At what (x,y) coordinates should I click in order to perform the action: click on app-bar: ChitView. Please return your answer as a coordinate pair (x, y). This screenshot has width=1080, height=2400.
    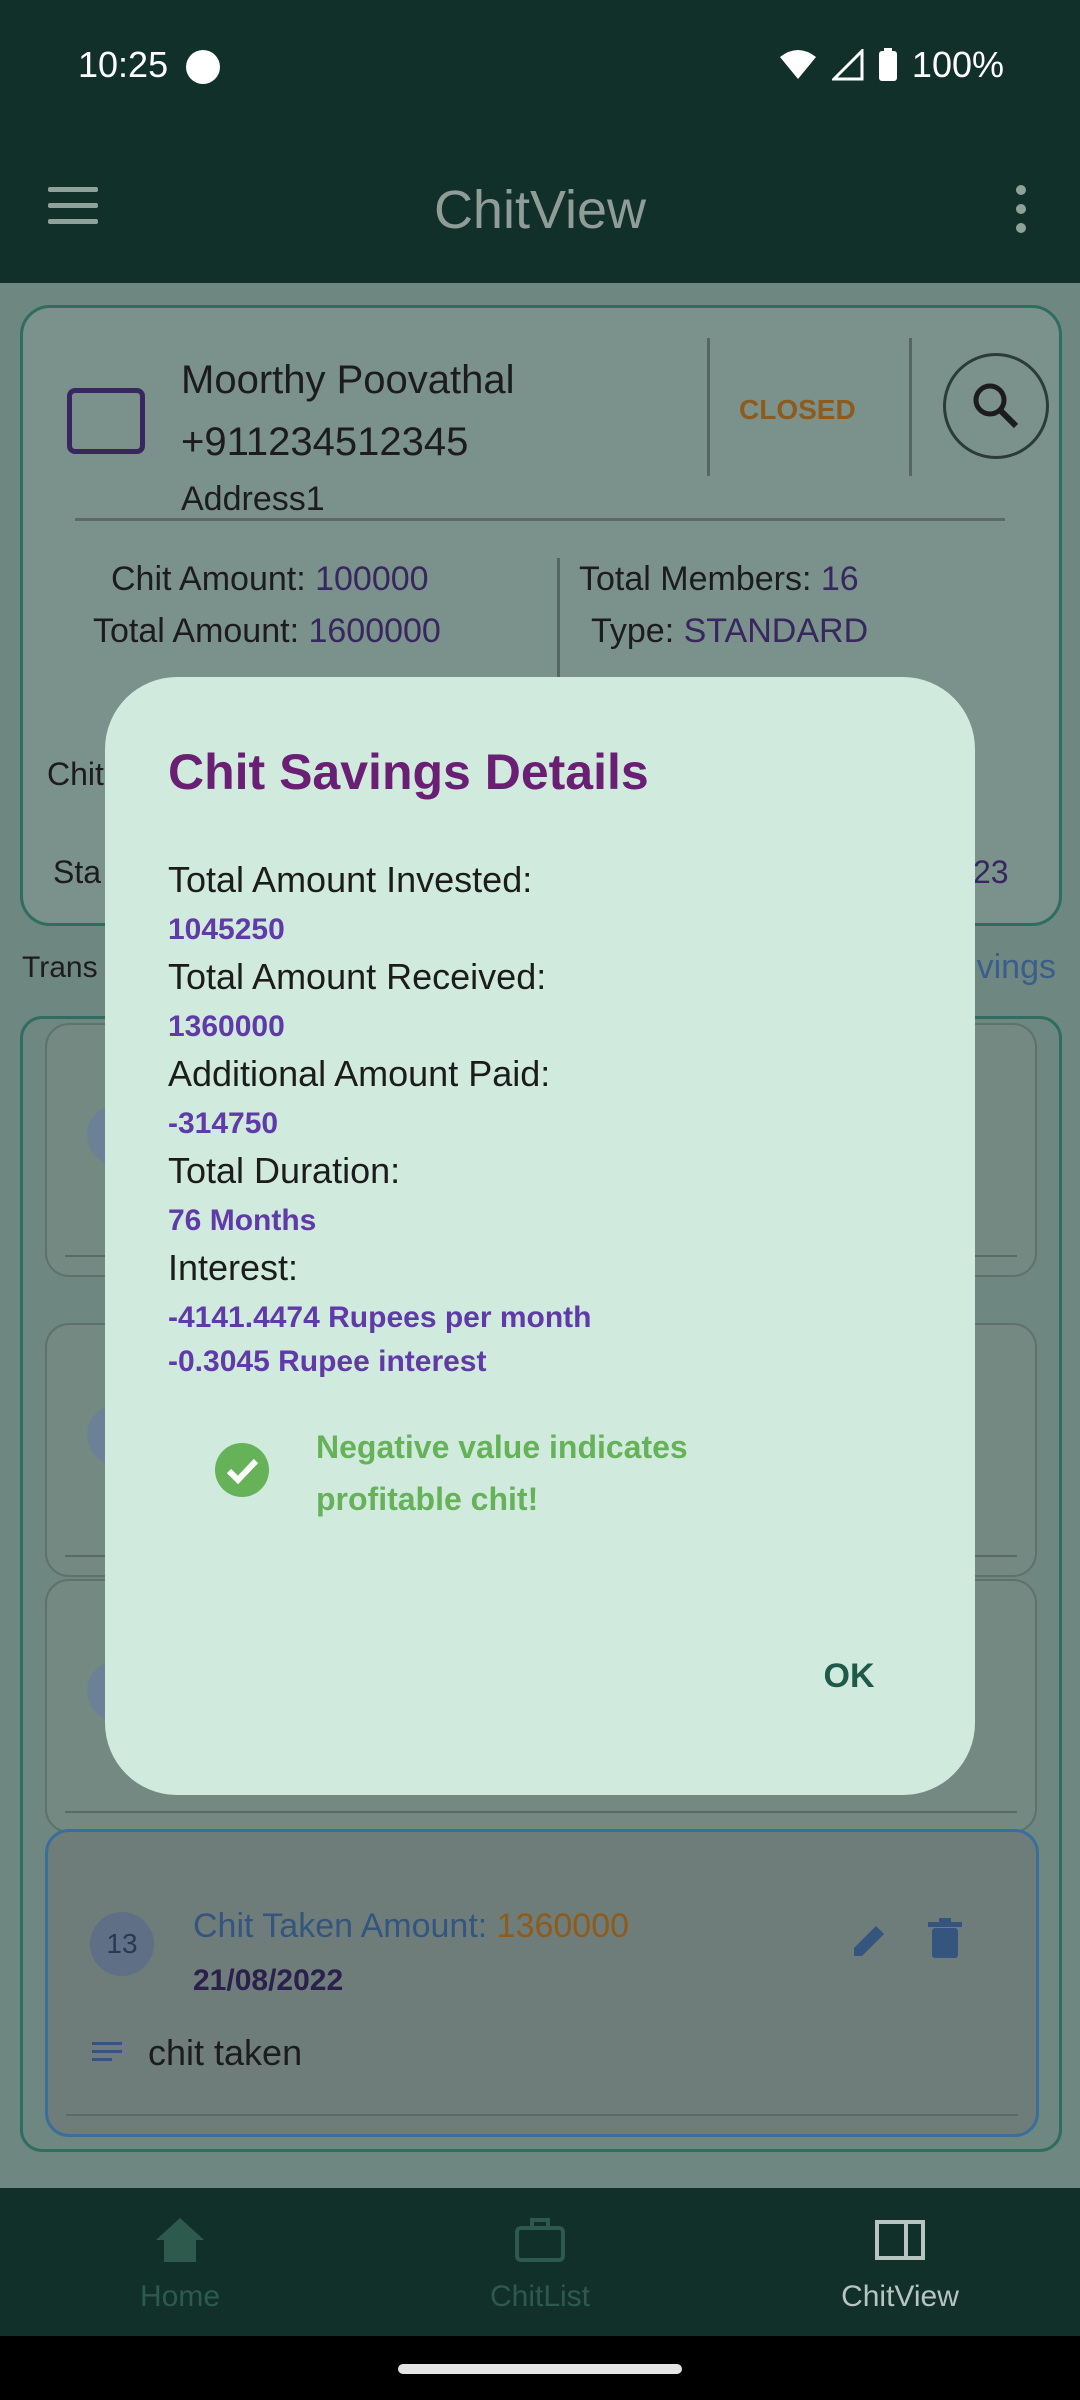
    Looking at the image, I should click on (540, 209).